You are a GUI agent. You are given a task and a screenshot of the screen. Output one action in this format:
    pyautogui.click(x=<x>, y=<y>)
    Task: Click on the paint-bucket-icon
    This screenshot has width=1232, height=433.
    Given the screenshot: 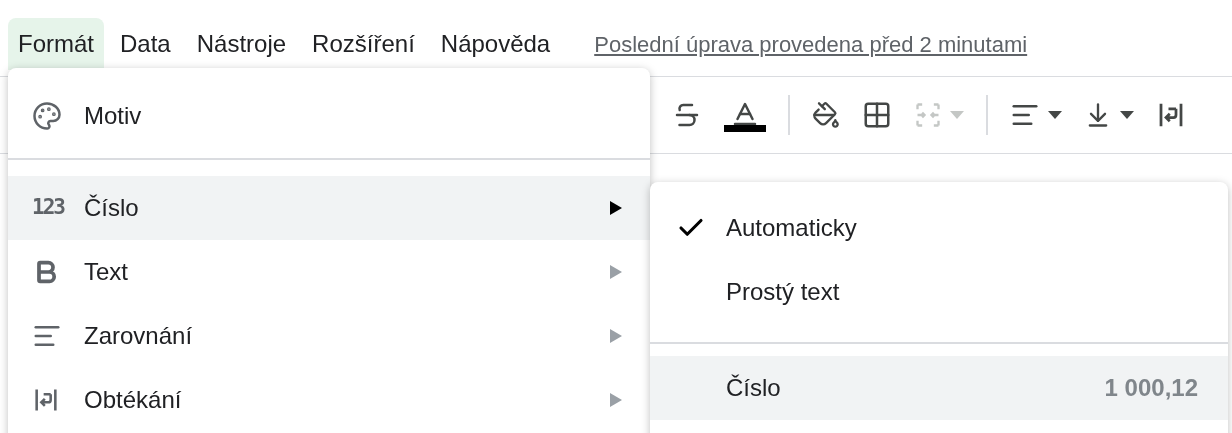 What is the action you would take?
    pyautogui.click(x=826, y=115)
    